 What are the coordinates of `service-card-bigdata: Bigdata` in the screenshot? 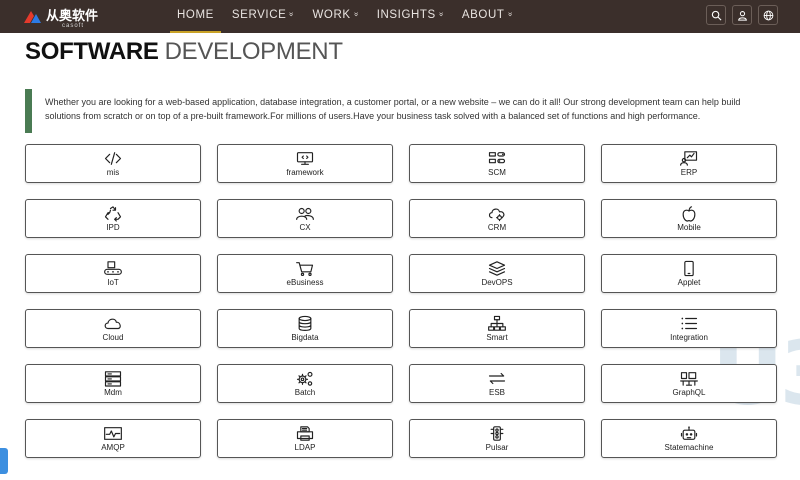 It's located at (305, 328).